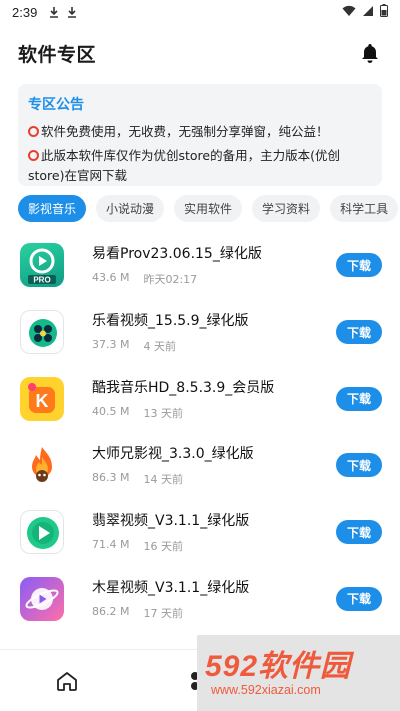 This screenshot has width=400, height=711. Describe the element at coordinates (177, 254) in the screenshot. I see `app-name: 易看Prov23.06.15_绿化版` at that location.